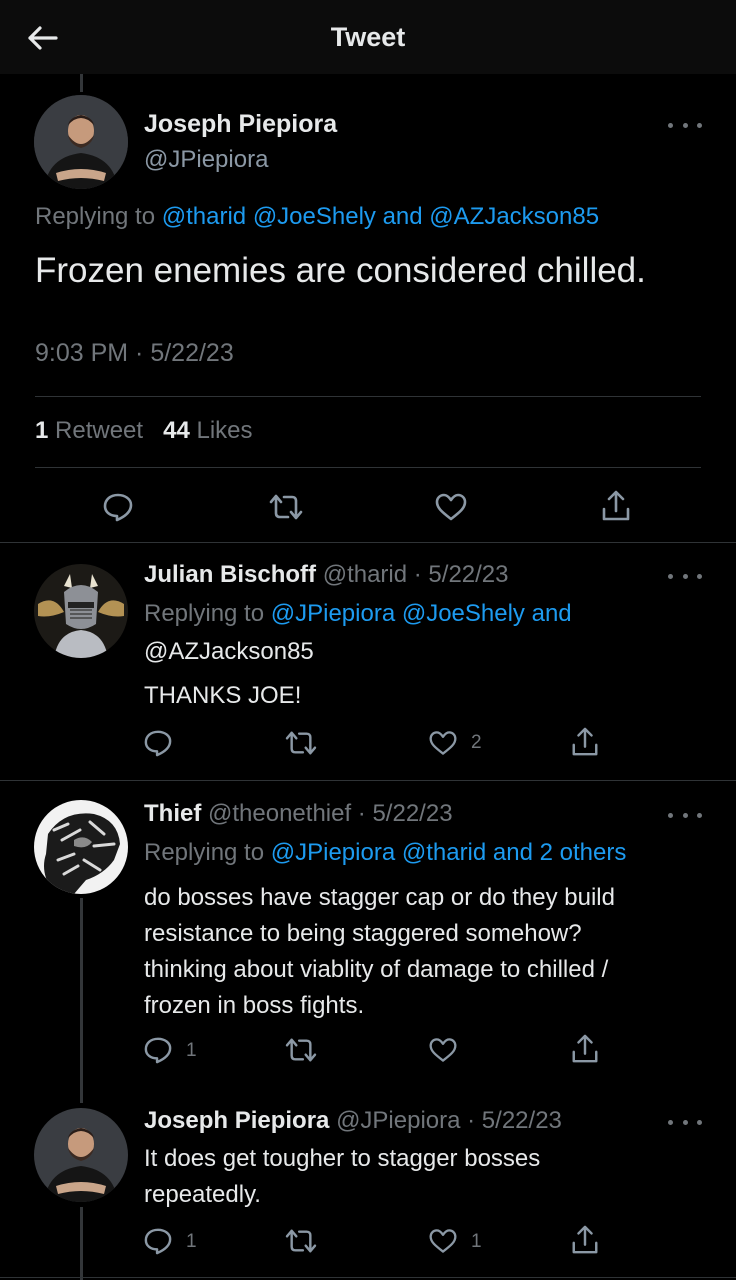  What do you see at coordinates (41, 430) in the screenshot?
I see `retweet-count: 1` at bounding box center [41, 430].